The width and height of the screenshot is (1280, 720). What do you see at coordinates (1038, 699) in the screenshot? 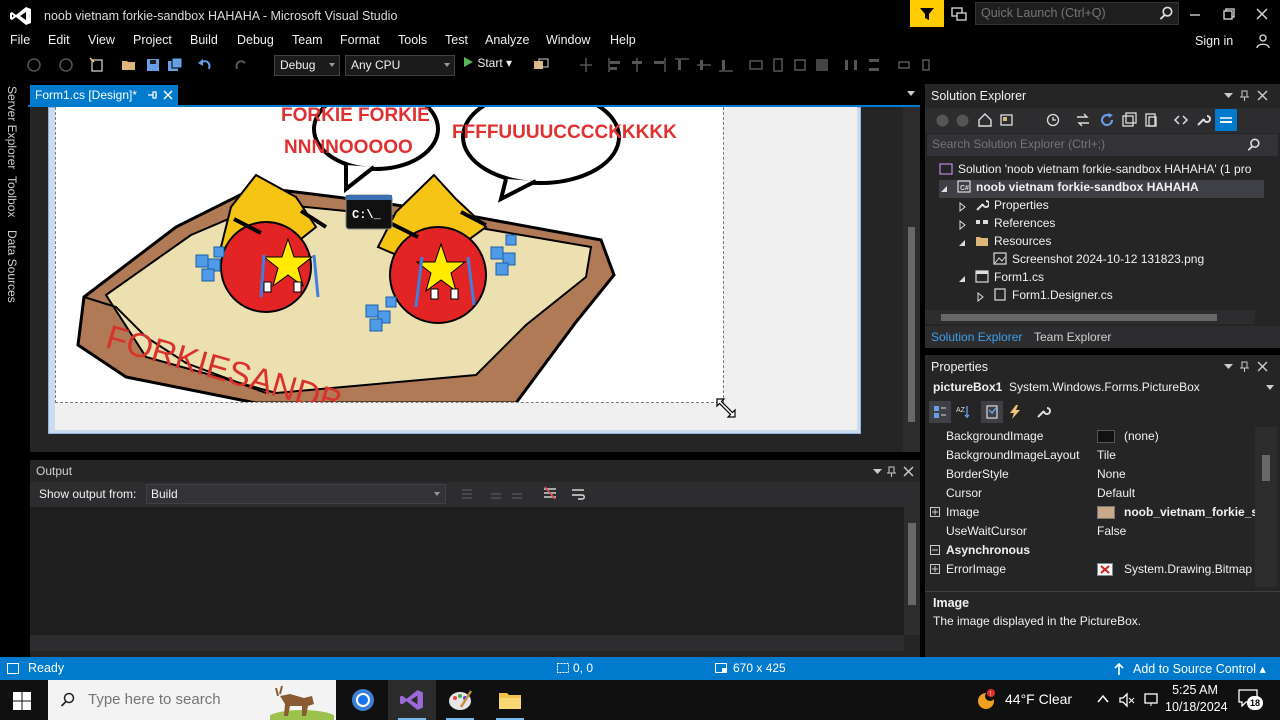
I see `weather-temperature: 44°F Clear` at bounding box center [1038, 699].